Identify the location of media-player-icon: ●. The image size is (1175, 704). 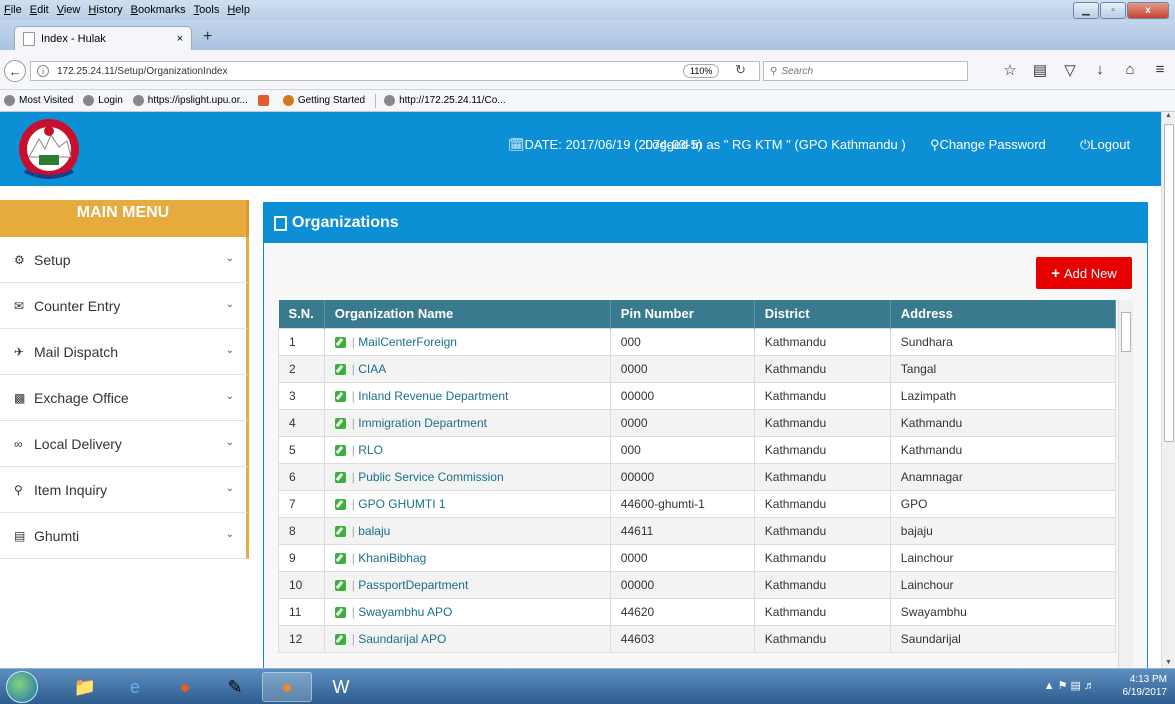
(185, 687).